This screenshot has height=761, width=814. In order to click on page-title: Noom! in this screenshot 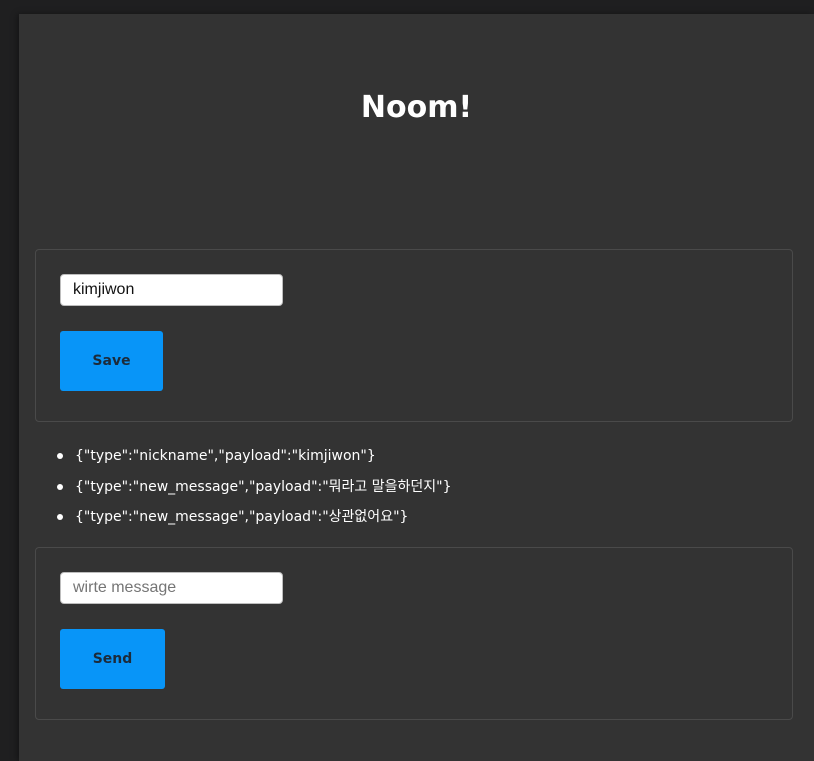, I will do `click(416, 107)`.